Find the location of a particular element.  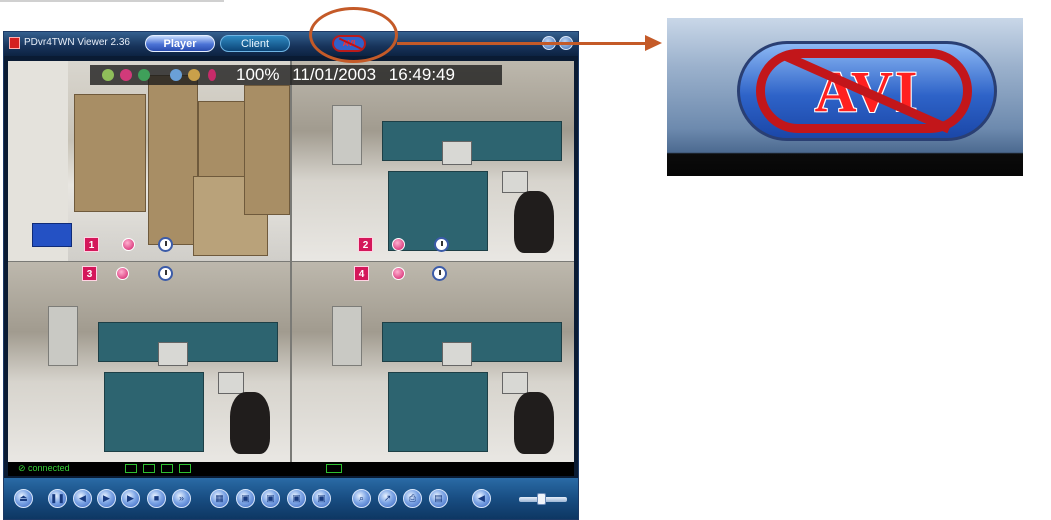

speaker-icon: ◀ is located at coordinates (481, 498).